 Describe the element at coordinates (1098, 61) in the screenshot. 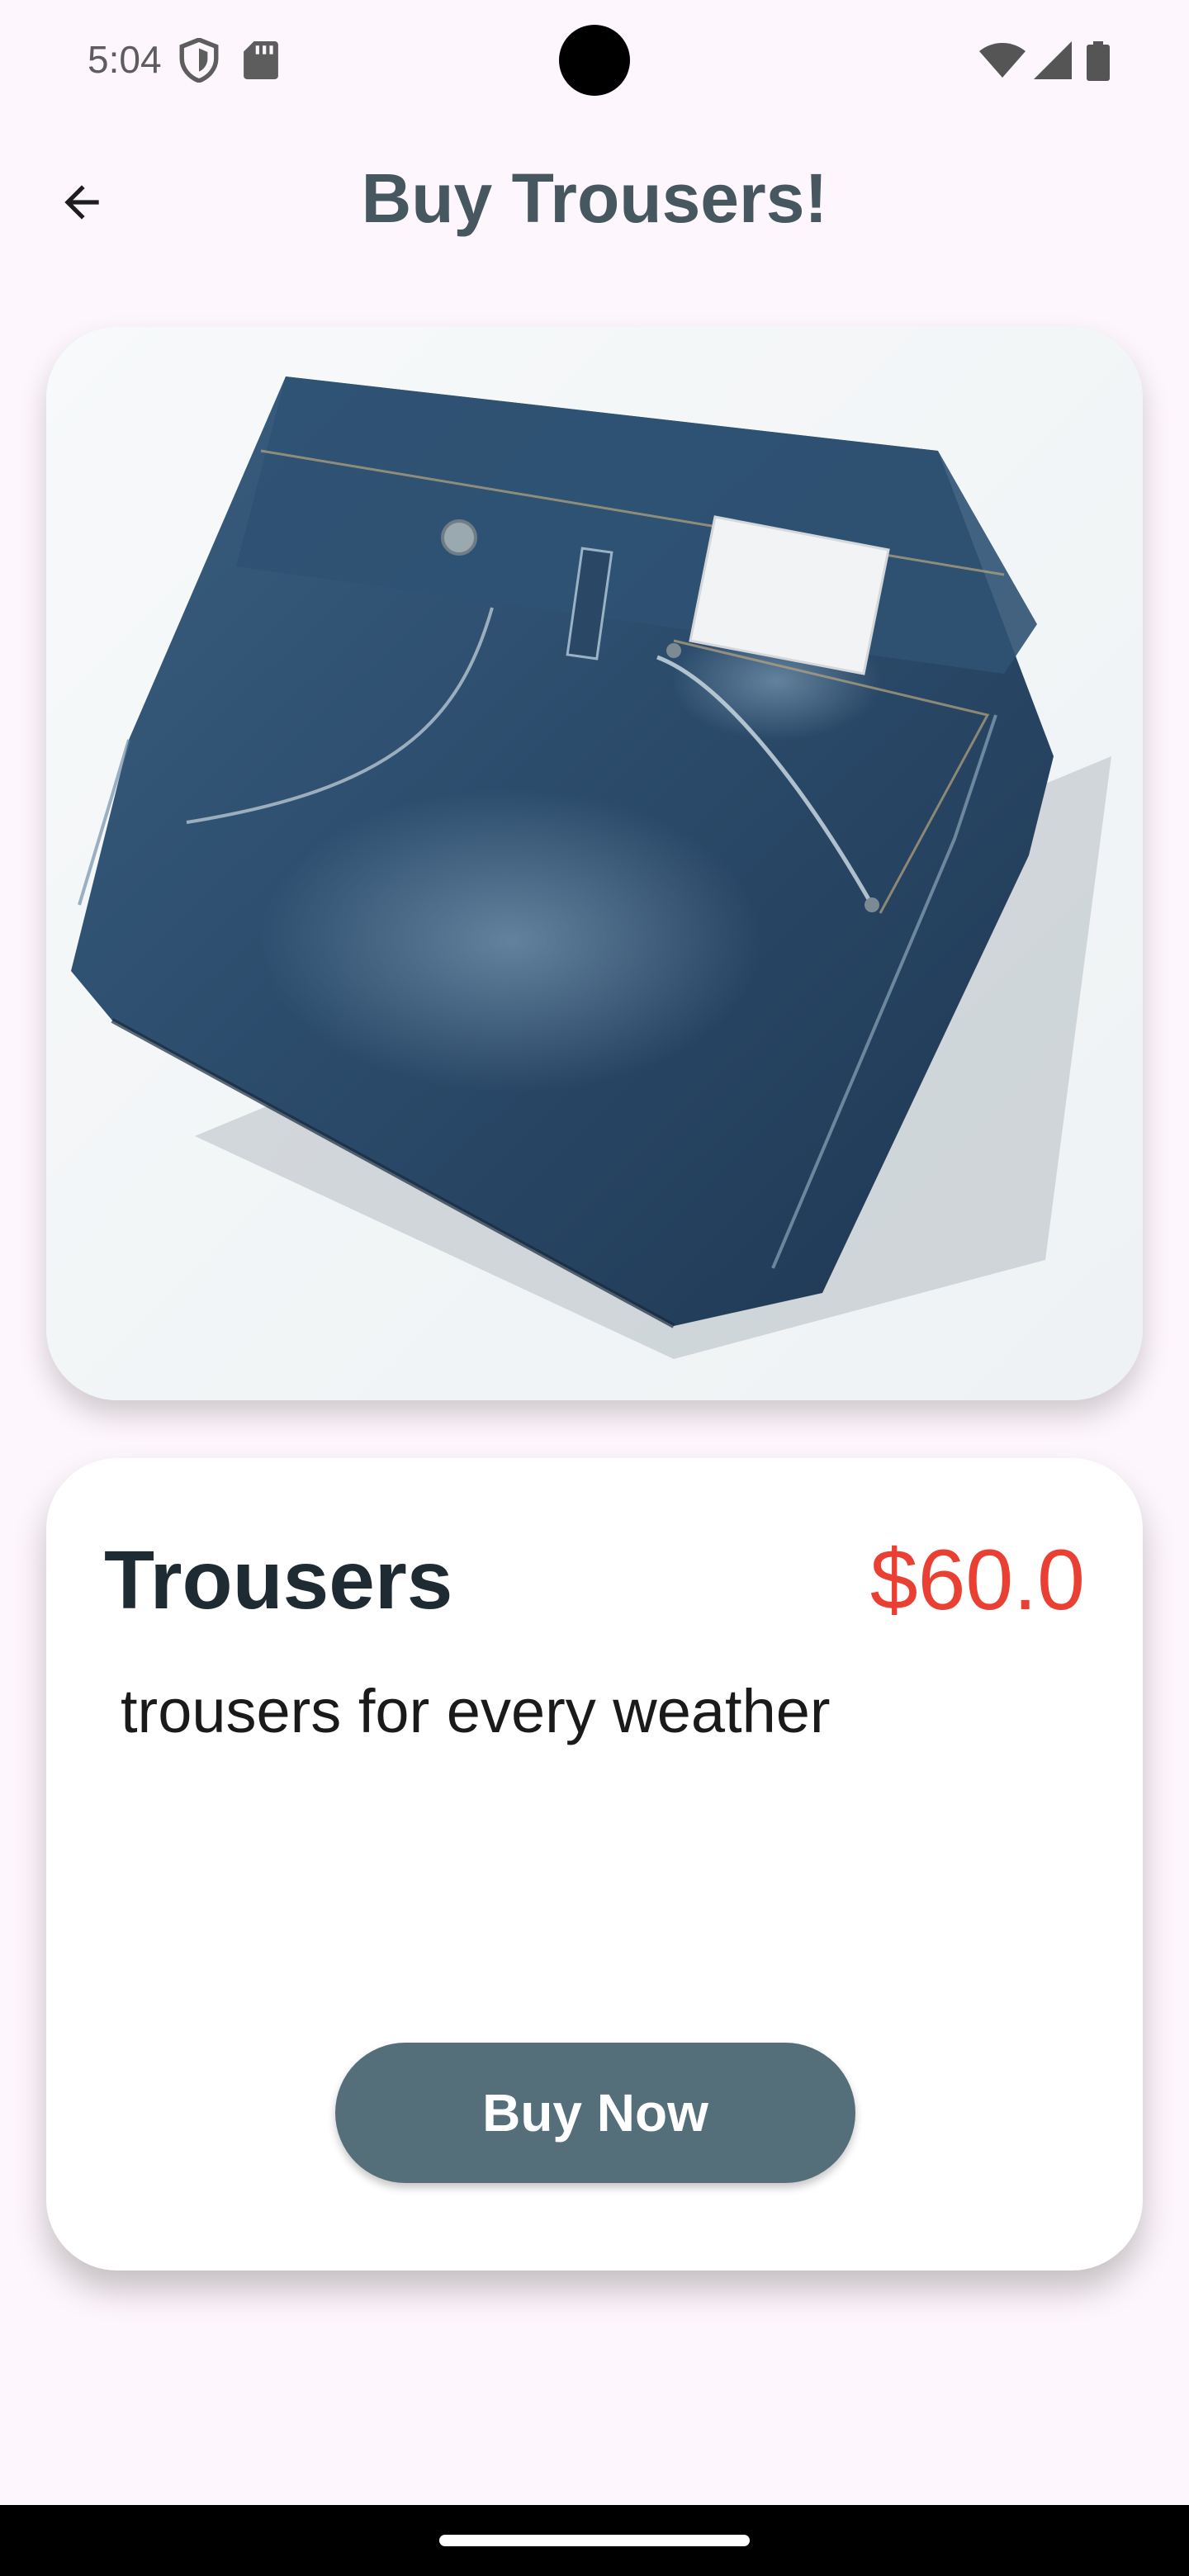

I see `battery-icon` at that location.